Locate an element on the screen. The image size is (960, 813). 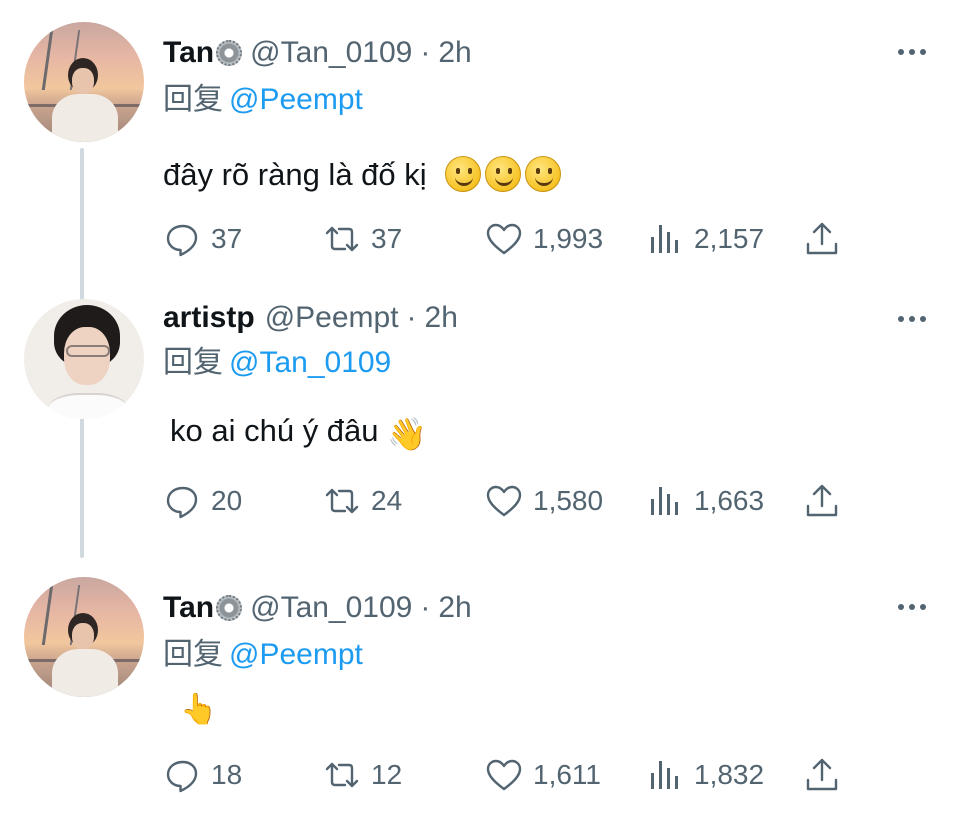
replying-to: 回复 @Tan_0109 is located at coordinates (277, 363).